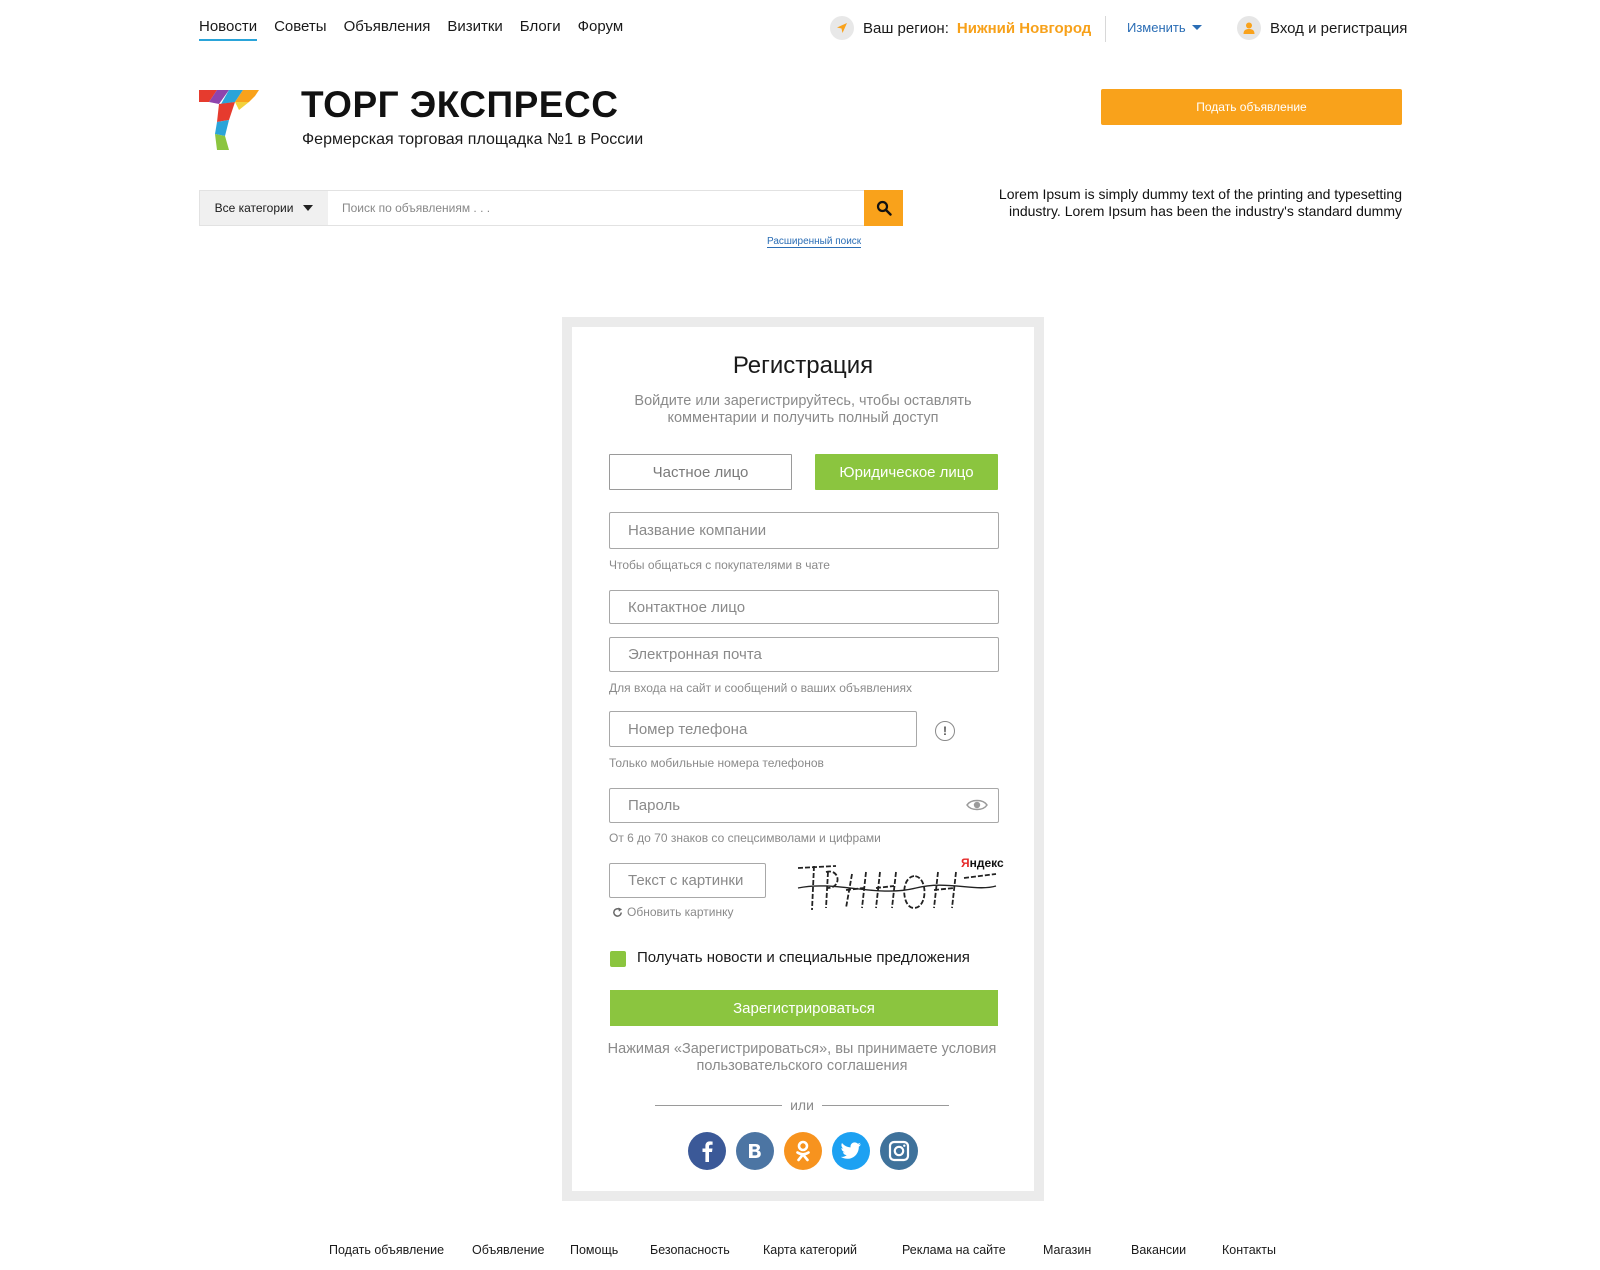 The image size is (1600, 1270). Describe the element at coordinates (300, 29) in the screenshot. I see `nav-tips: Советы` at that location.